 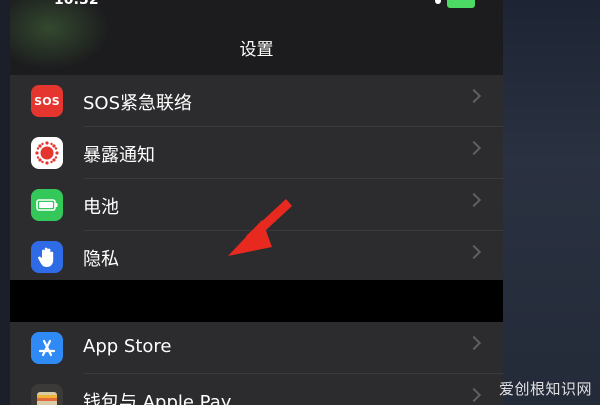 What do you see at coordinates (545, 389) in the screenshot?
I see `watermark: 爱创根知识网` at bounding box center [545, 389].